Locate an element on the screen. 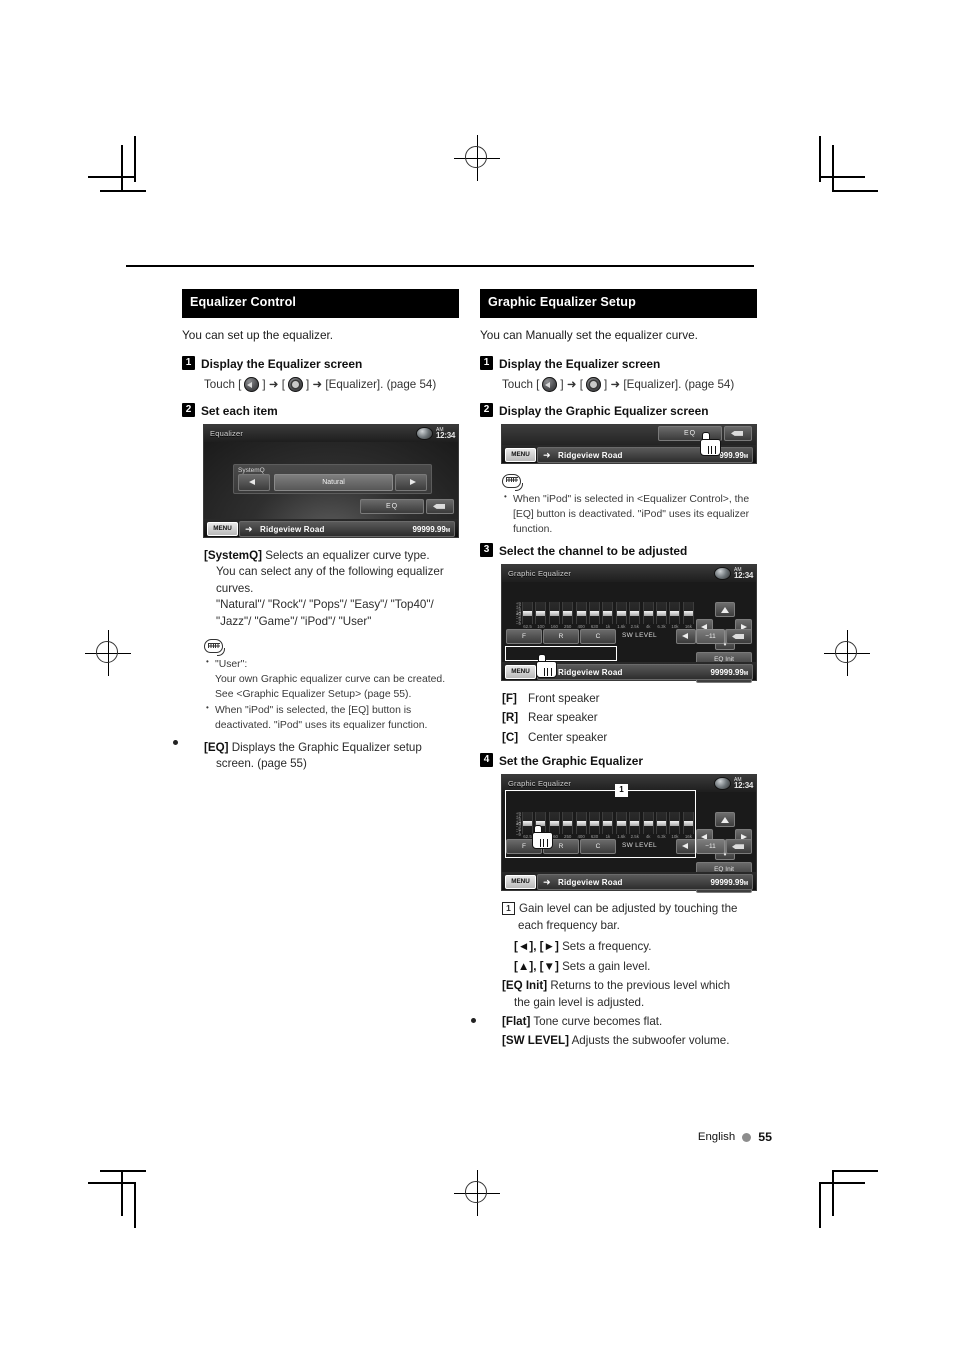 The width and height of the screenshot is (954, 1350). frequency-bars is located at coordinates (608, 613).